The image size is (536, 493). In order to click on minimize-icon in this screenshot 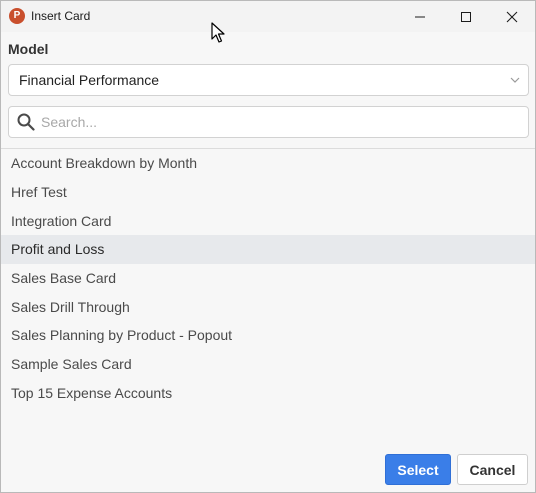, I will do `click(420, 16)`.